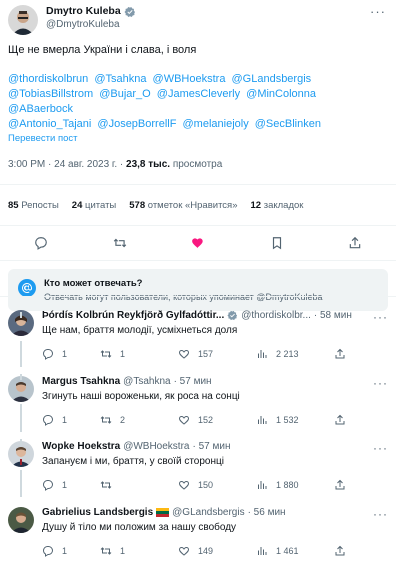 This screenshot has width=396, height=572. I want to click on like-count: 150, so click(217, 485).